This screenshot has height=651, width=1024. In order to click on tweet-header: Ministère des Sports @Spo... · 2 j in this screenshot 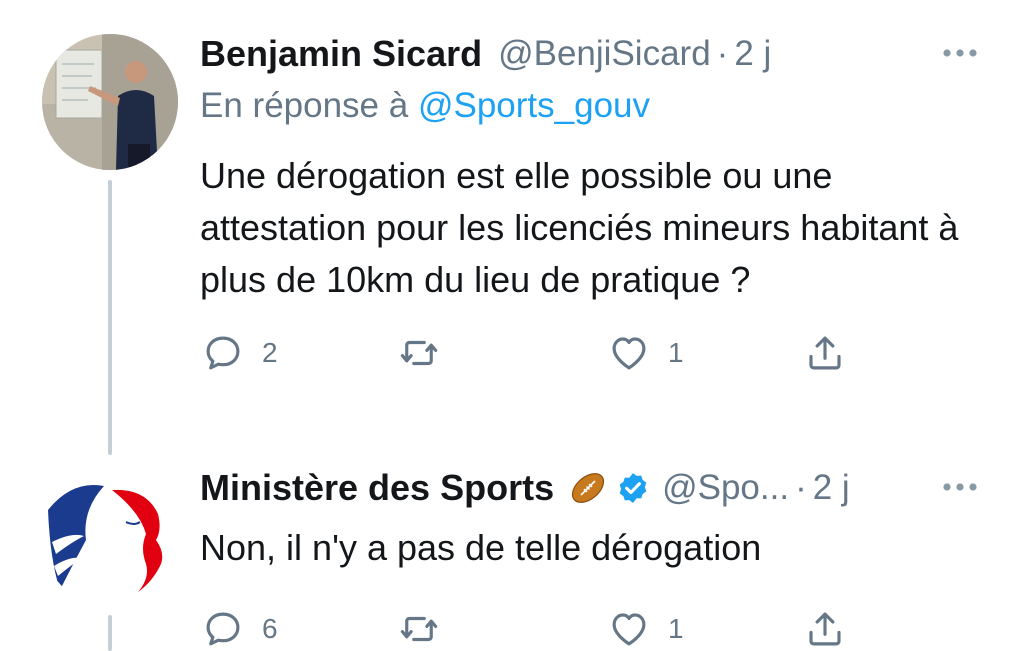, I will do `click(612, 488)`.